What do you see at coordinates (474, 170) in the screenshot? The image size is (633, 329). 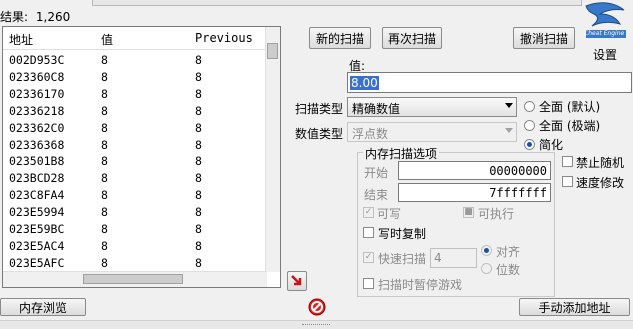 I see `start-address-input: 00000000` at bounding box center [474, 170].